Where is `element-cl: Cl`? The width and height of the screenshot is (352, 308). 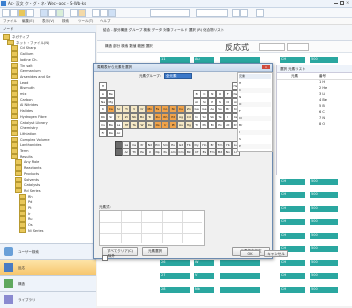
element-cl: Cl is located at coordinates (227, 101).